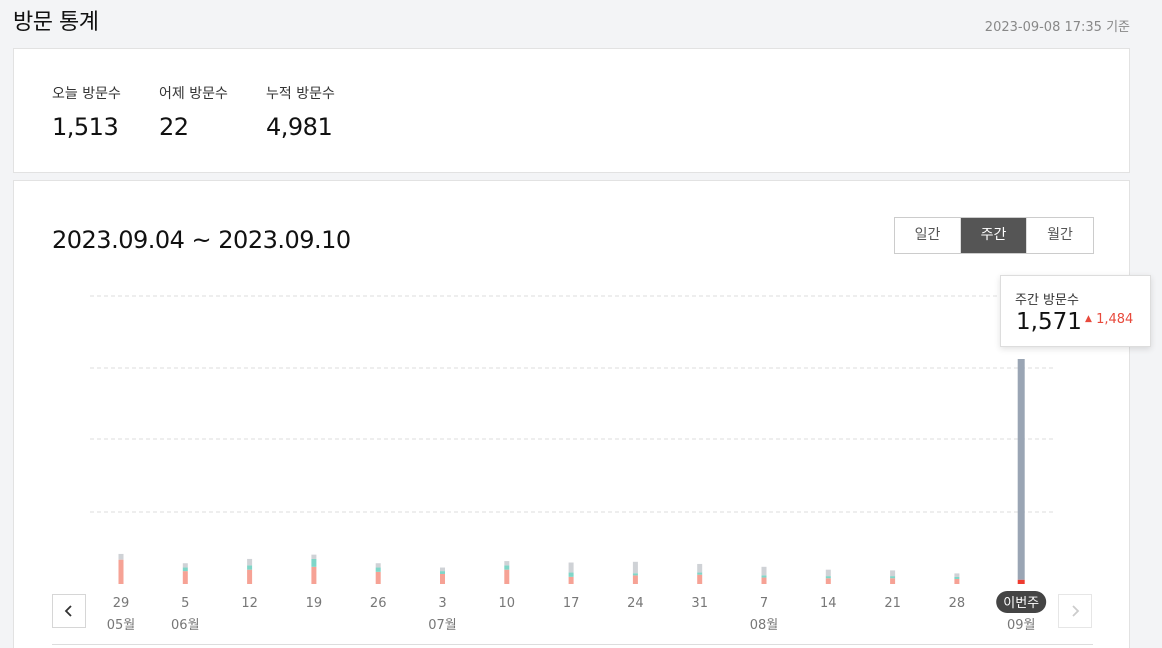 Image resolution: width=1162 pixels, height=648 pixels. I want to click on stat-today-label: 오늘 방문수, so click(86, 94).